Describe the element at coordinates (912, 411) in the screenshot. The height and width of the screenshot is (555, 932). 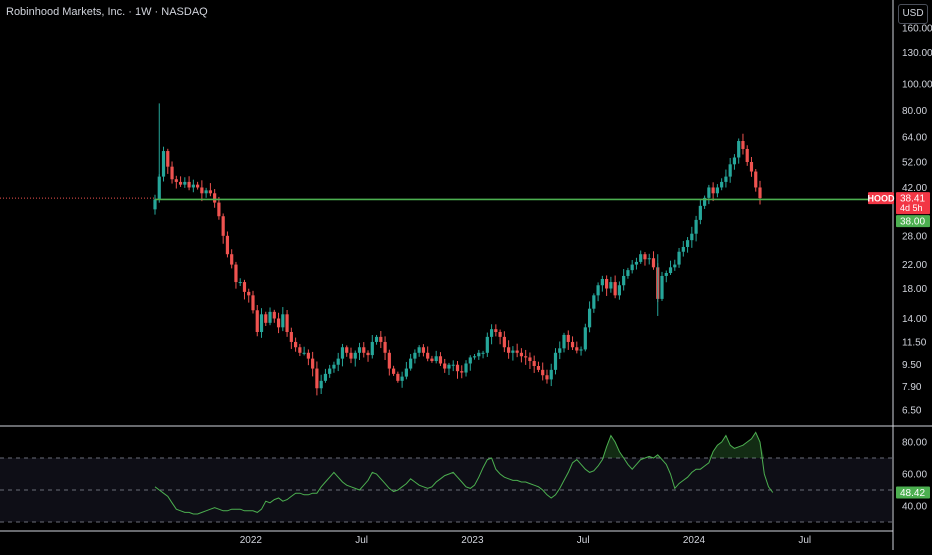
I see `price-tick-label: 6.50` at that location.